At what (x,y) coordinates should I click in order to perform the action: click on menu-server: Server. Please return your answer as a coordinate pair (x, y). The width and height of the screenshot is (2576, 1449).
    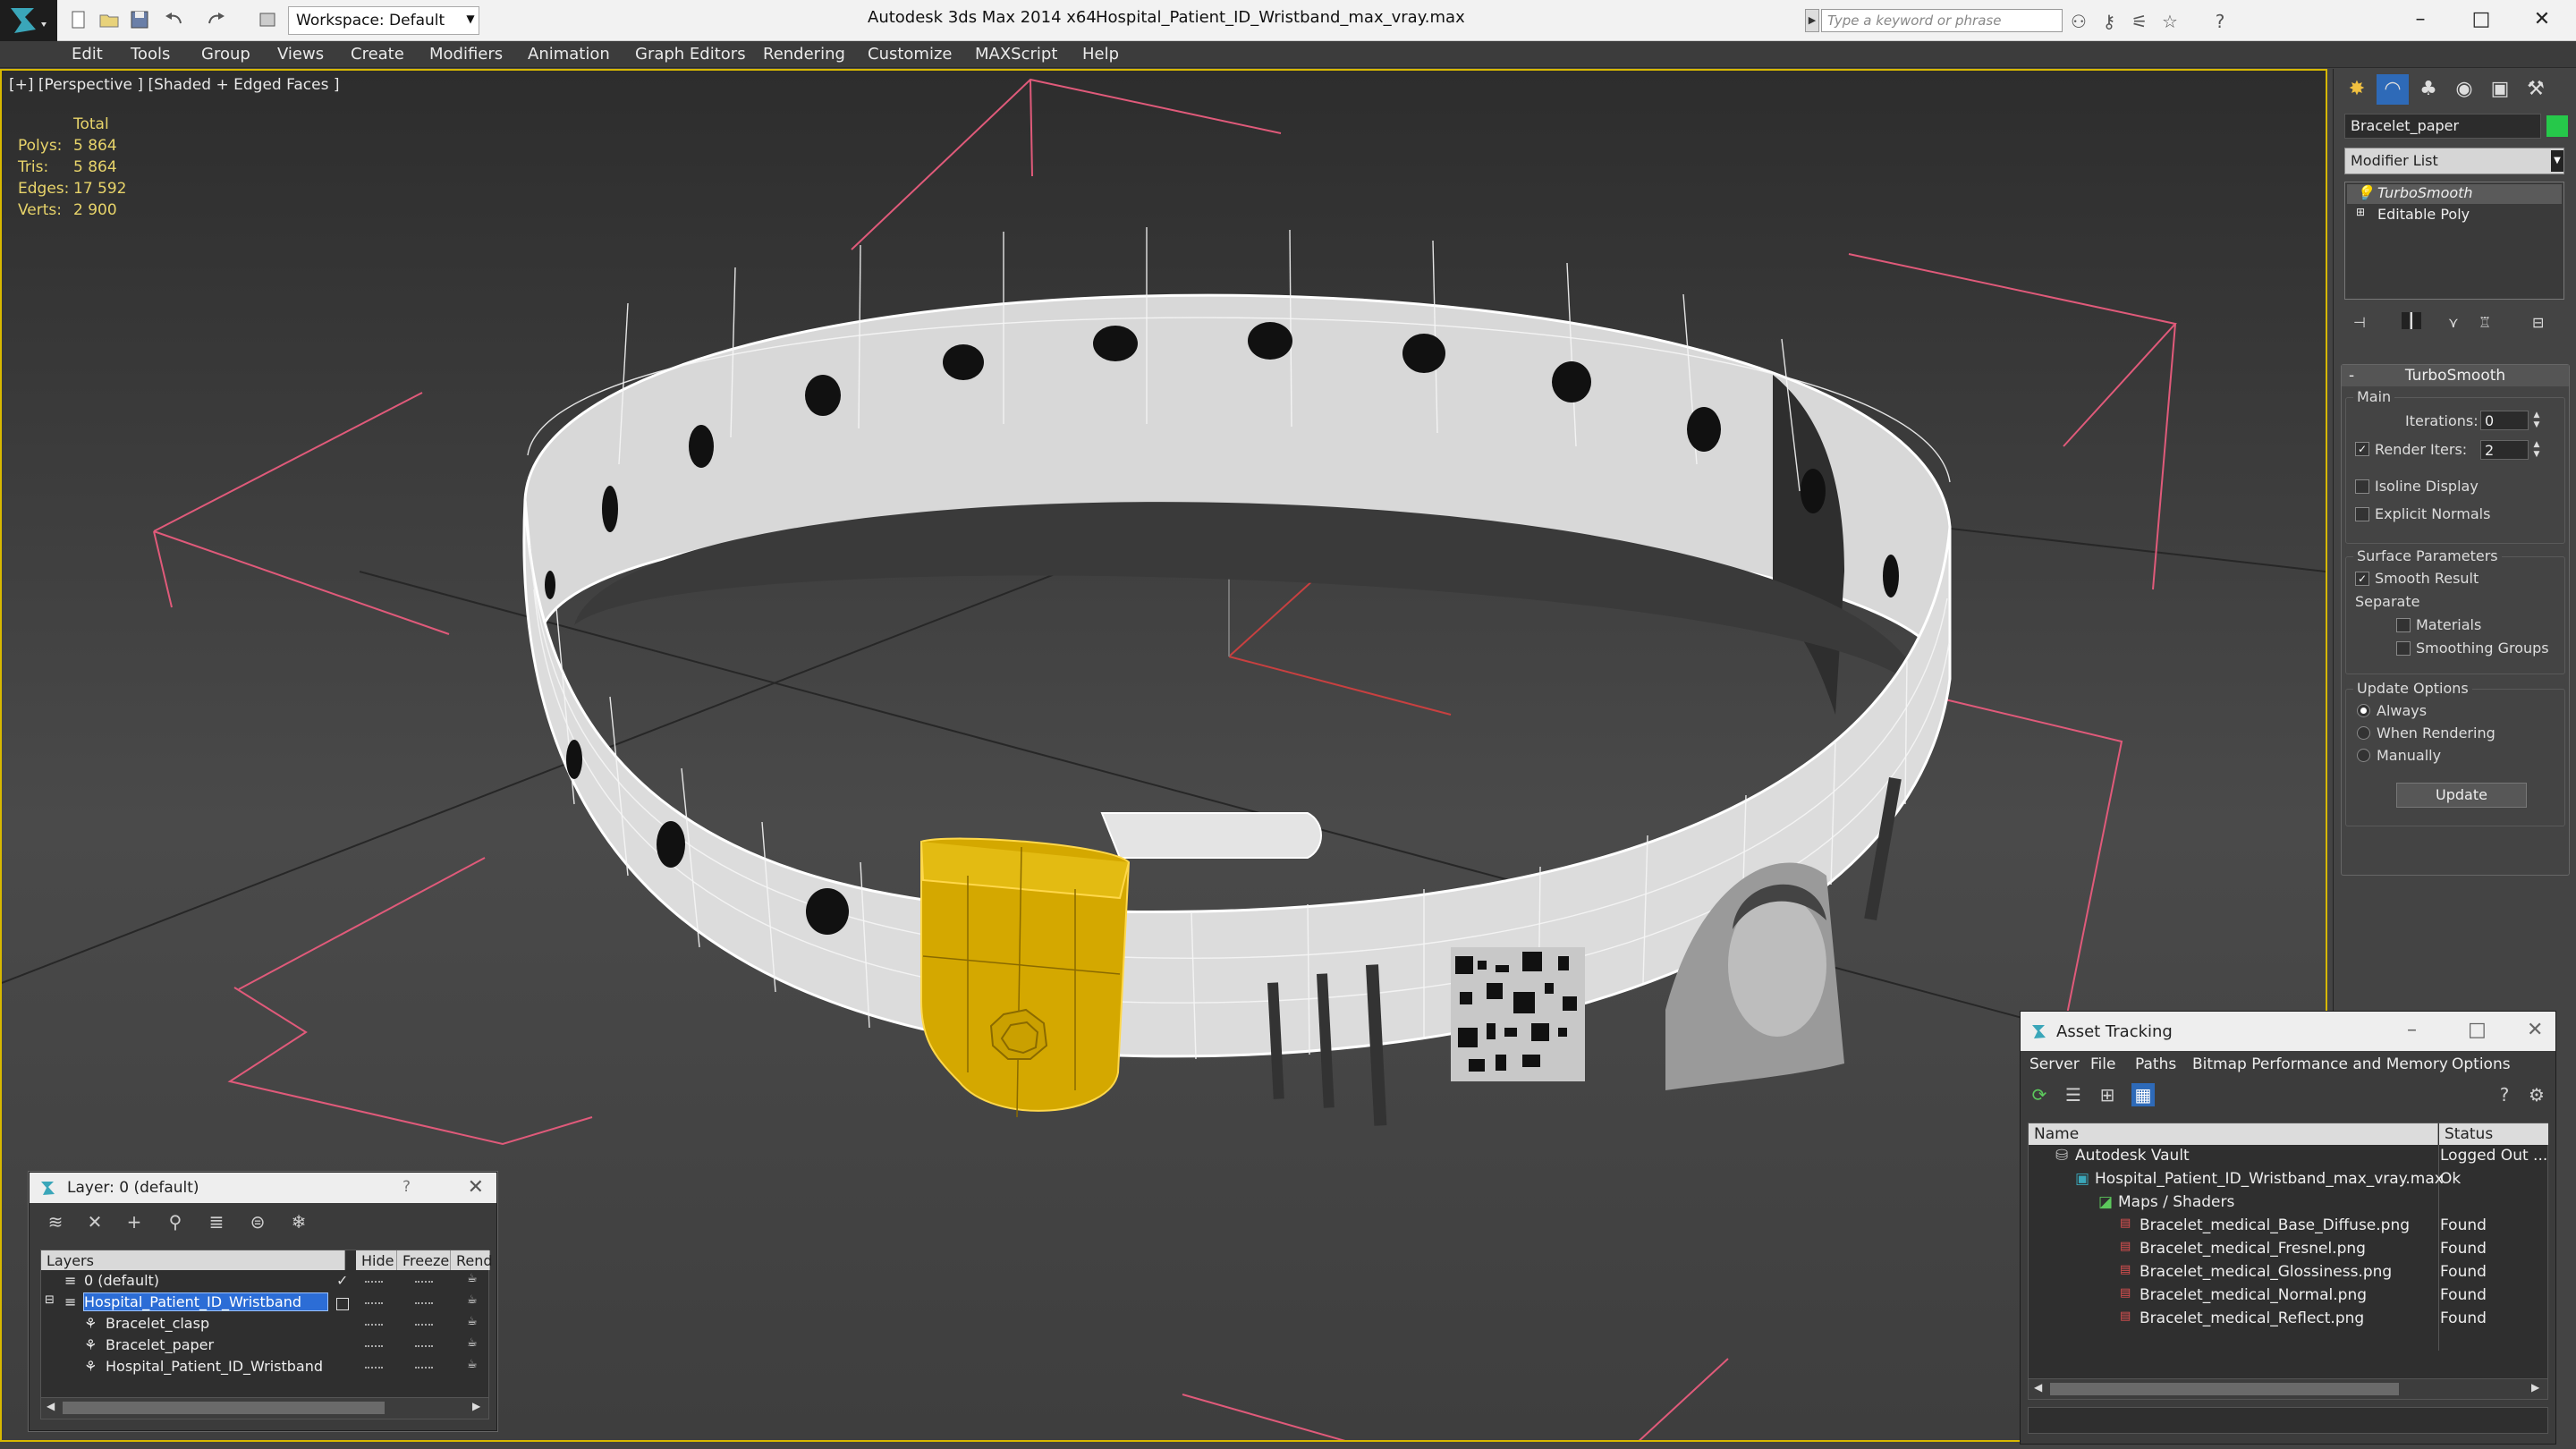
    Looking at the image, I should click on (2054, 1064).